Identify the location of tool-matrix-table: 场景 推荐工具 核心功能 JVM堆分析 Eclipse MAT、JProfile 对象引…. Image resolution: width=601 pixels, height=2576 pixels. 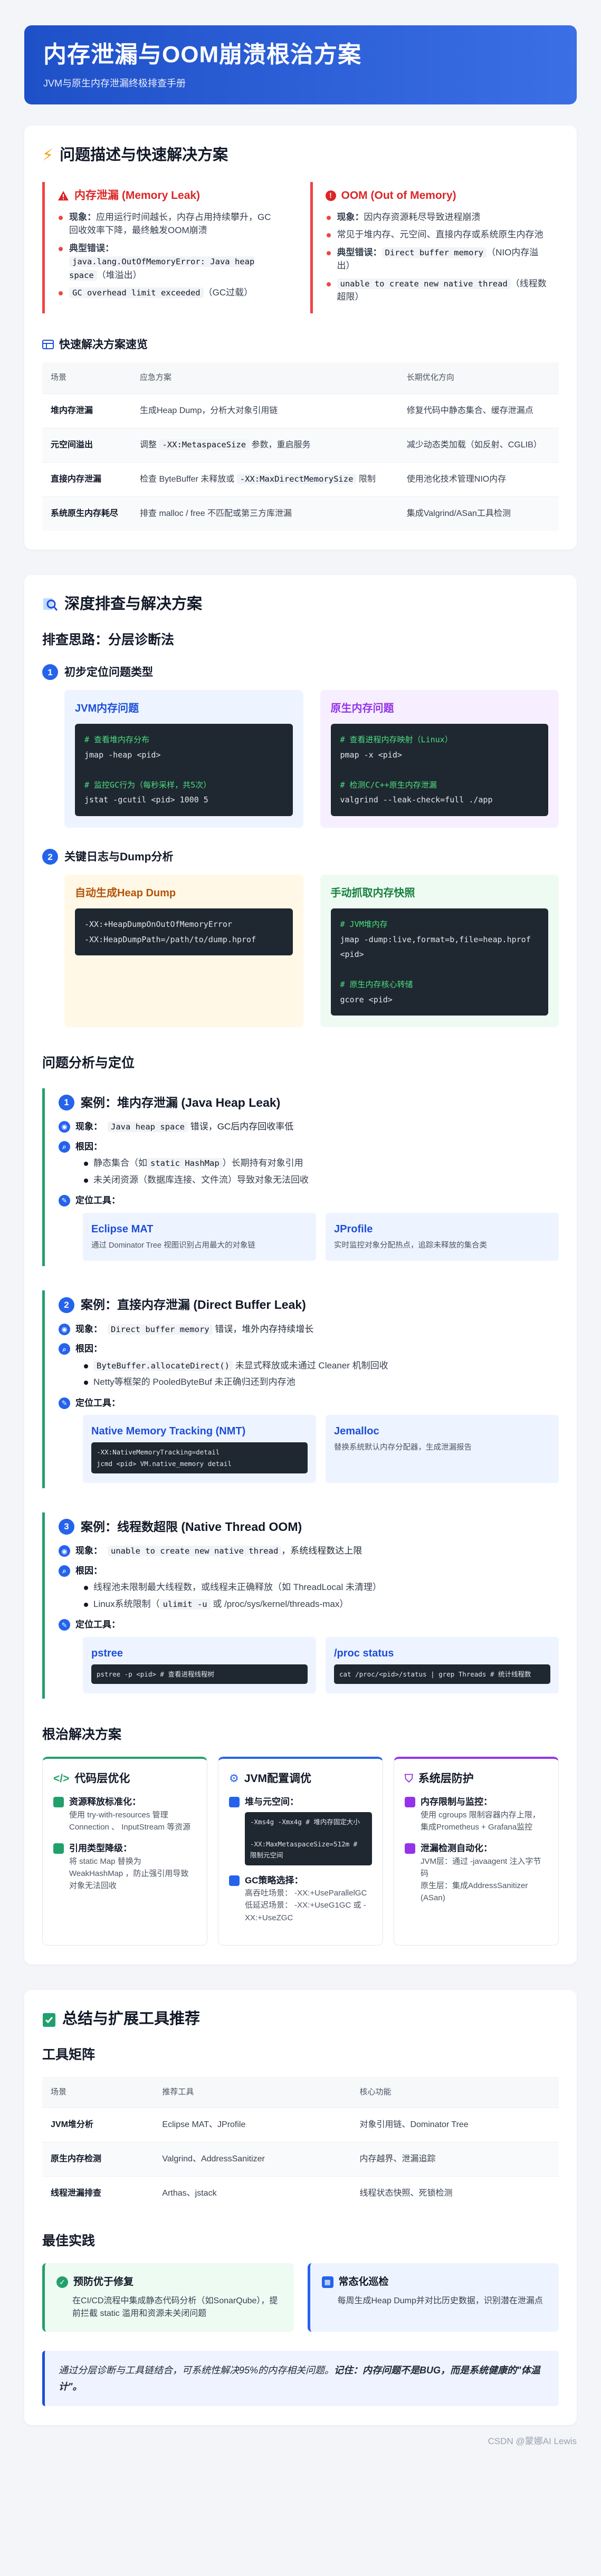
(300, 2143).